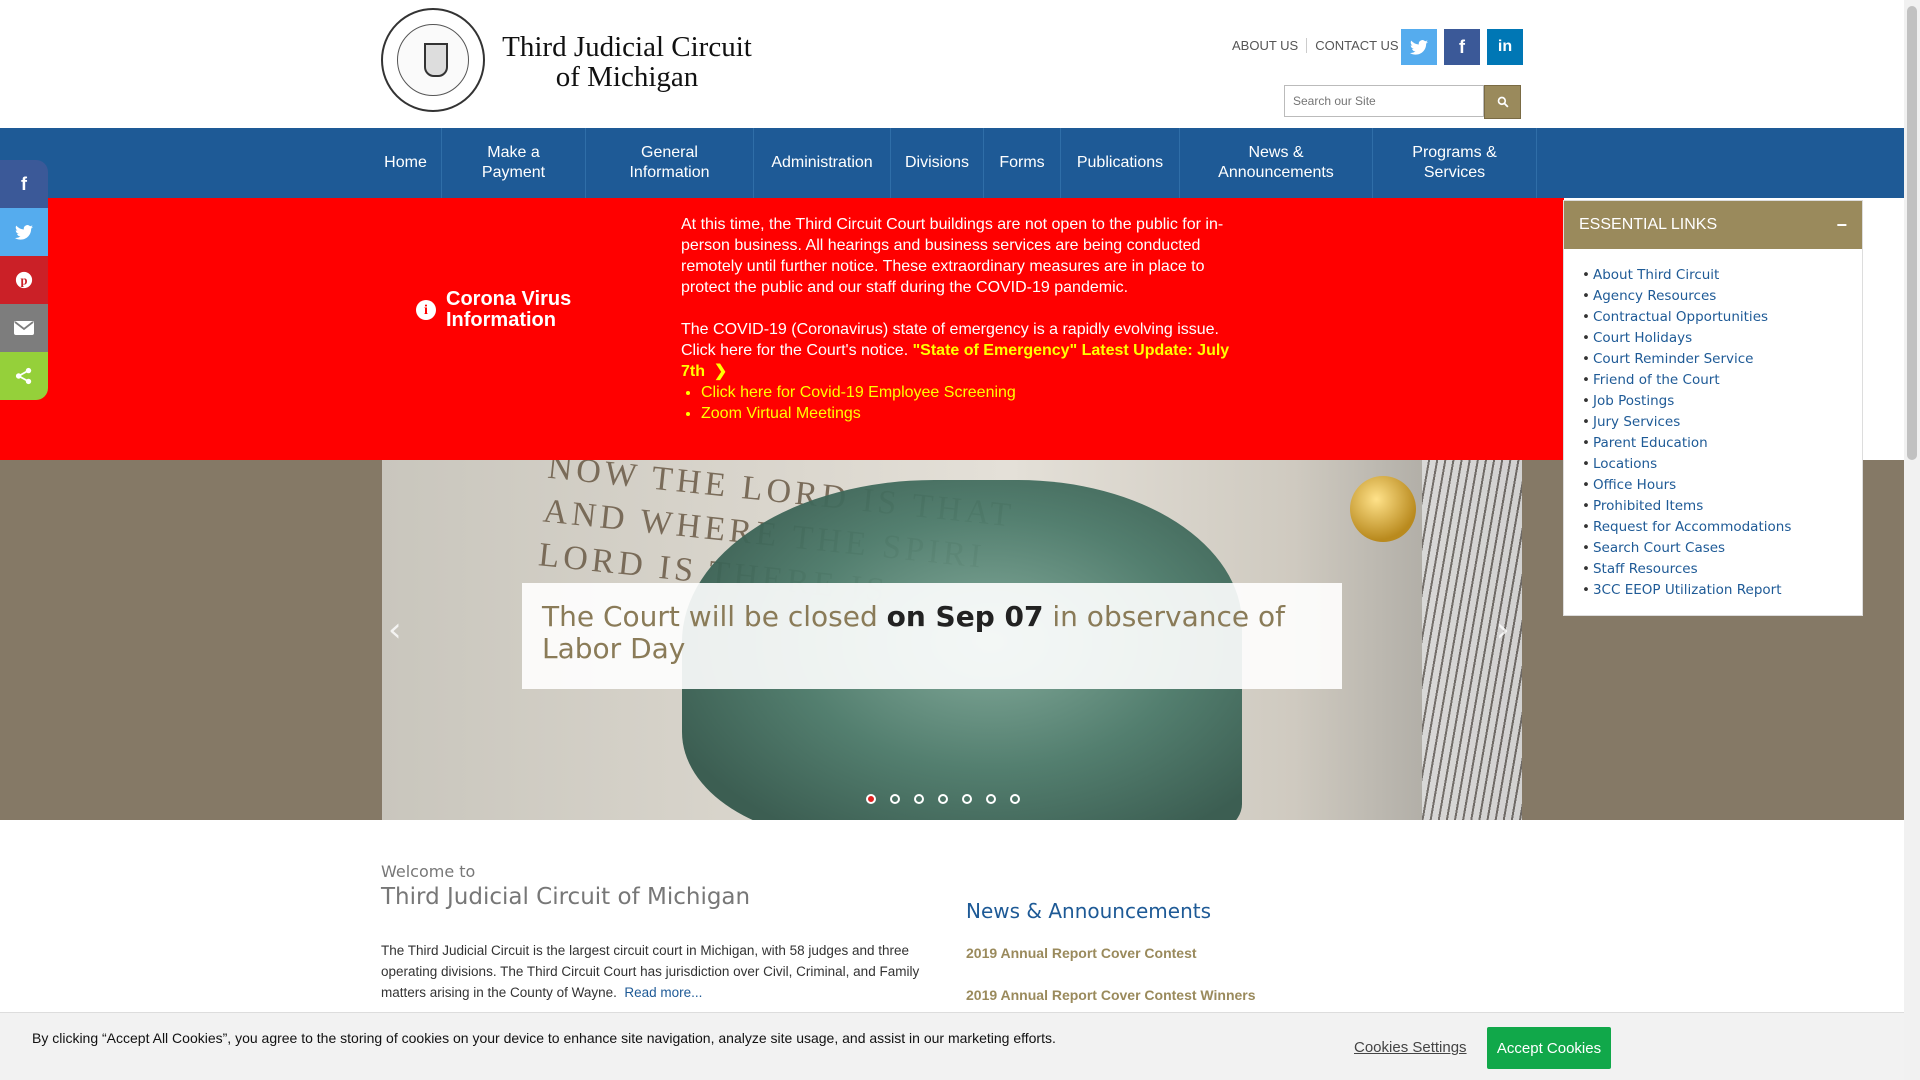 This screenshot has width=1920, height=1080. What do you see at coordinates (937, 163) in the screenshot?
I see `nav-divisions: Divisions` at bounding box center [937, 163].